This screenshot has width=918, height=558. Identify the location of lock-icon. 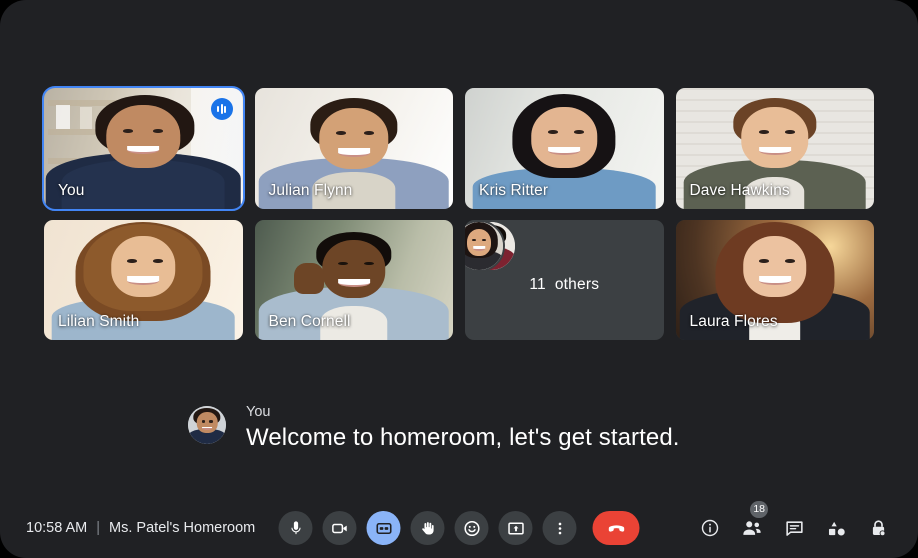
(878, 527).